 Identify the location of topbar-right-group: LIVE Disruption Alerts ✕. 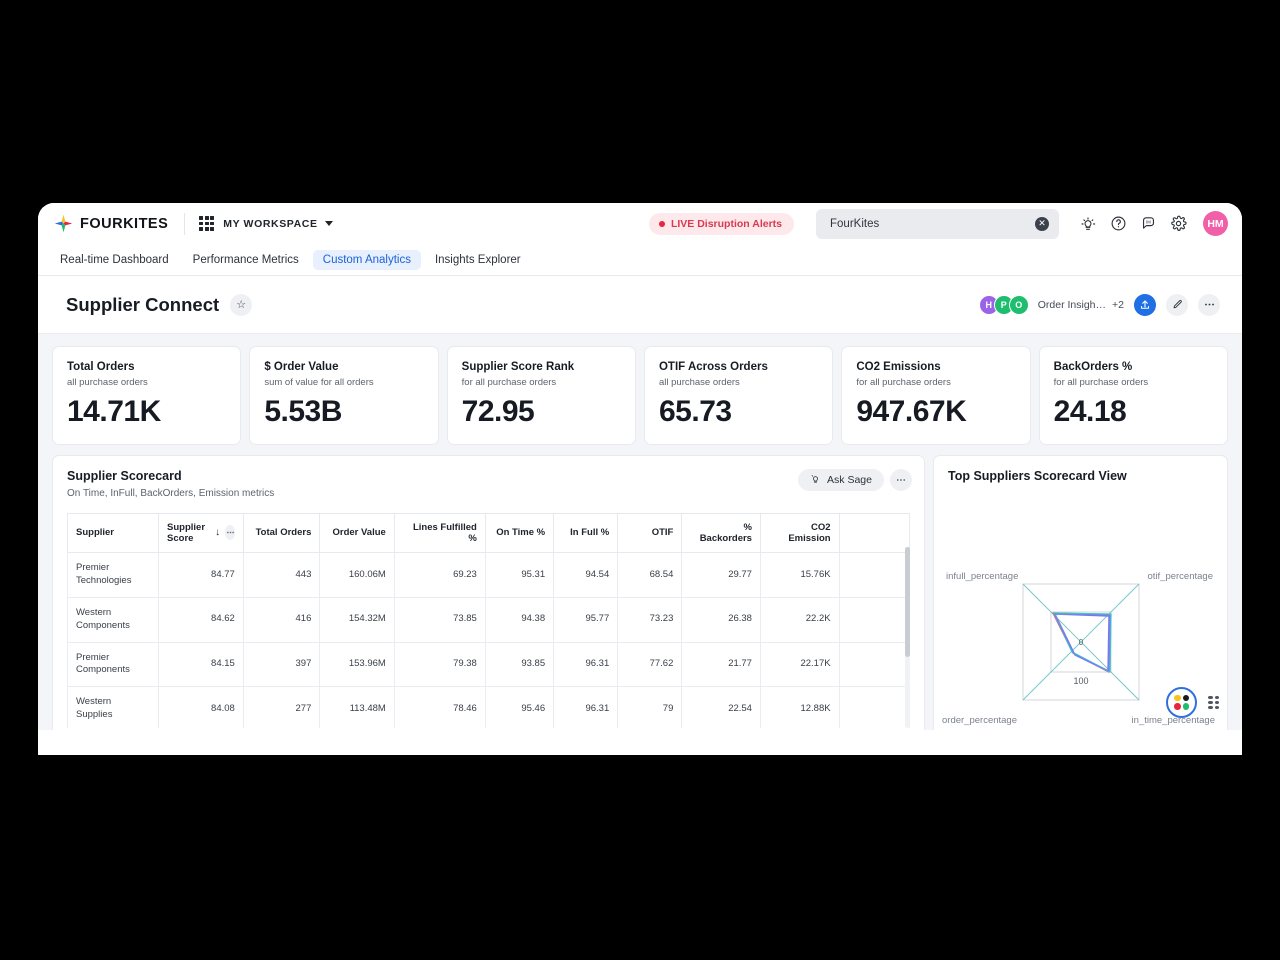
(938, 223).